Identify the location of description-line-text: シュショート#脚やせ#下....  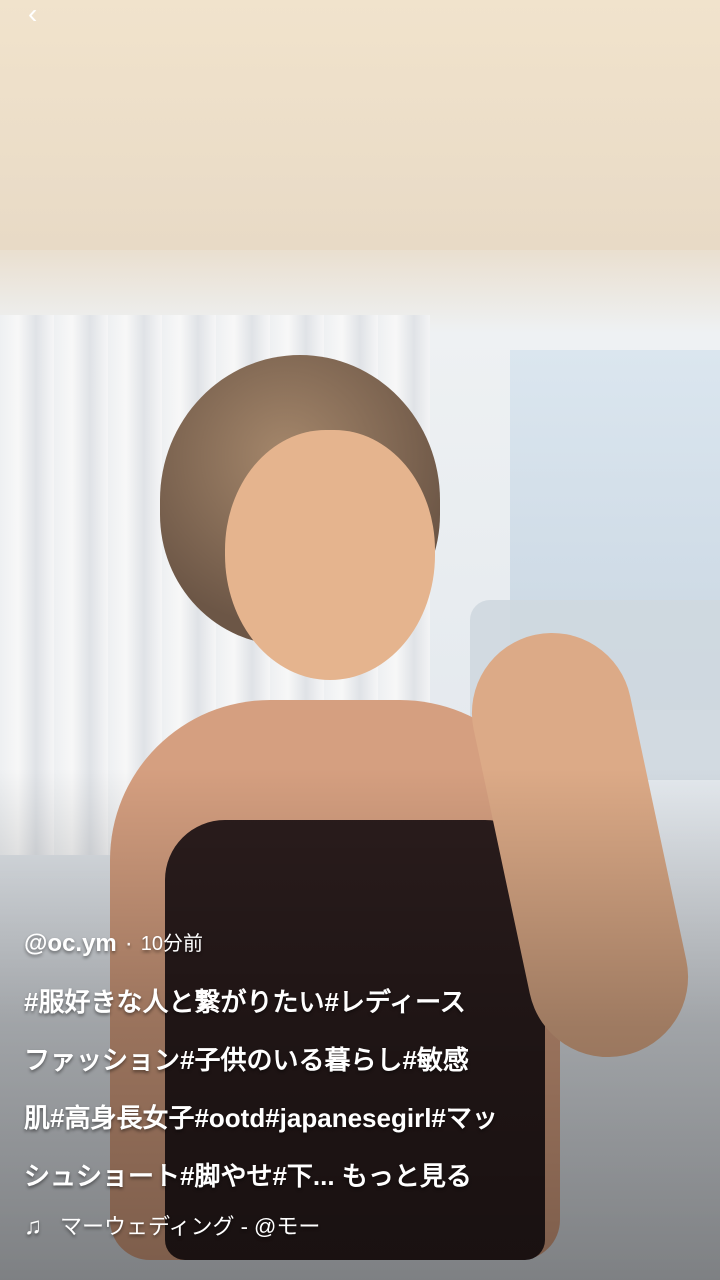
(183, 1175).